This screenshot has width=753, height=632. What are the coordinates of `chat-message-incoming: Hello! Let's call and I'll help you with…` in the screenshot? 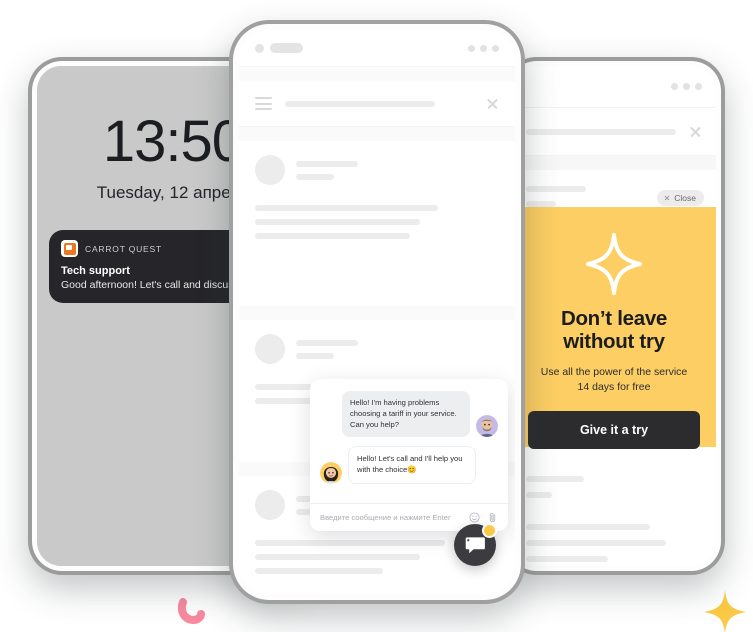 It's located at (409, 465).